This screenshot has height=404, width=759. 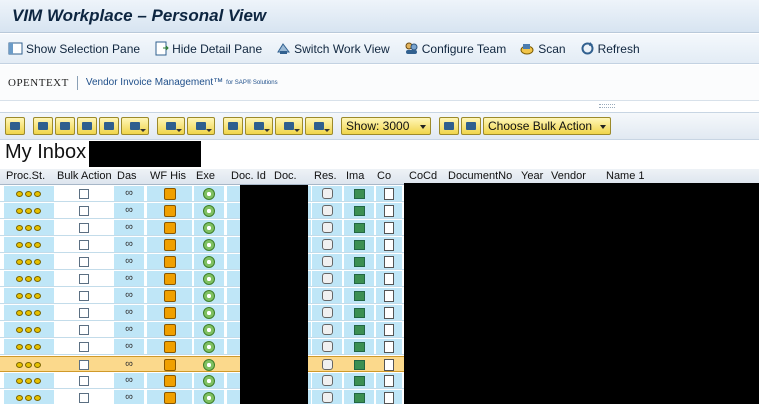 What do you see at coordinates (576, 176) in the screenshot?
I see `column-header: Vendor` at bounding box center [576, 176].